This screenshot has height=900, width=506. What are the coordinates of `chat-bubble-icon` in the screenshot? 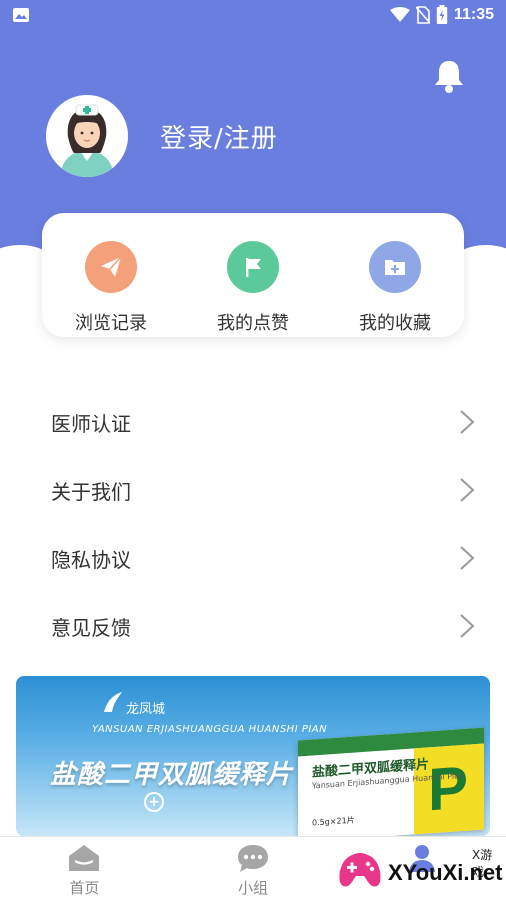 It's located at (252, 858).